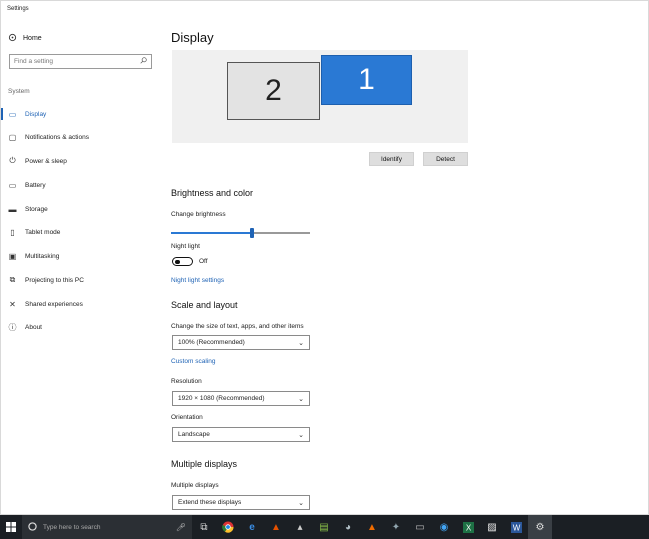 The width and height of the screenshot is (649, 539). What do you see at coordinates (204, 464) in the screenshot?
I see `multiple-displays-heading: Multiple displays` at bounding box center [204, 464].